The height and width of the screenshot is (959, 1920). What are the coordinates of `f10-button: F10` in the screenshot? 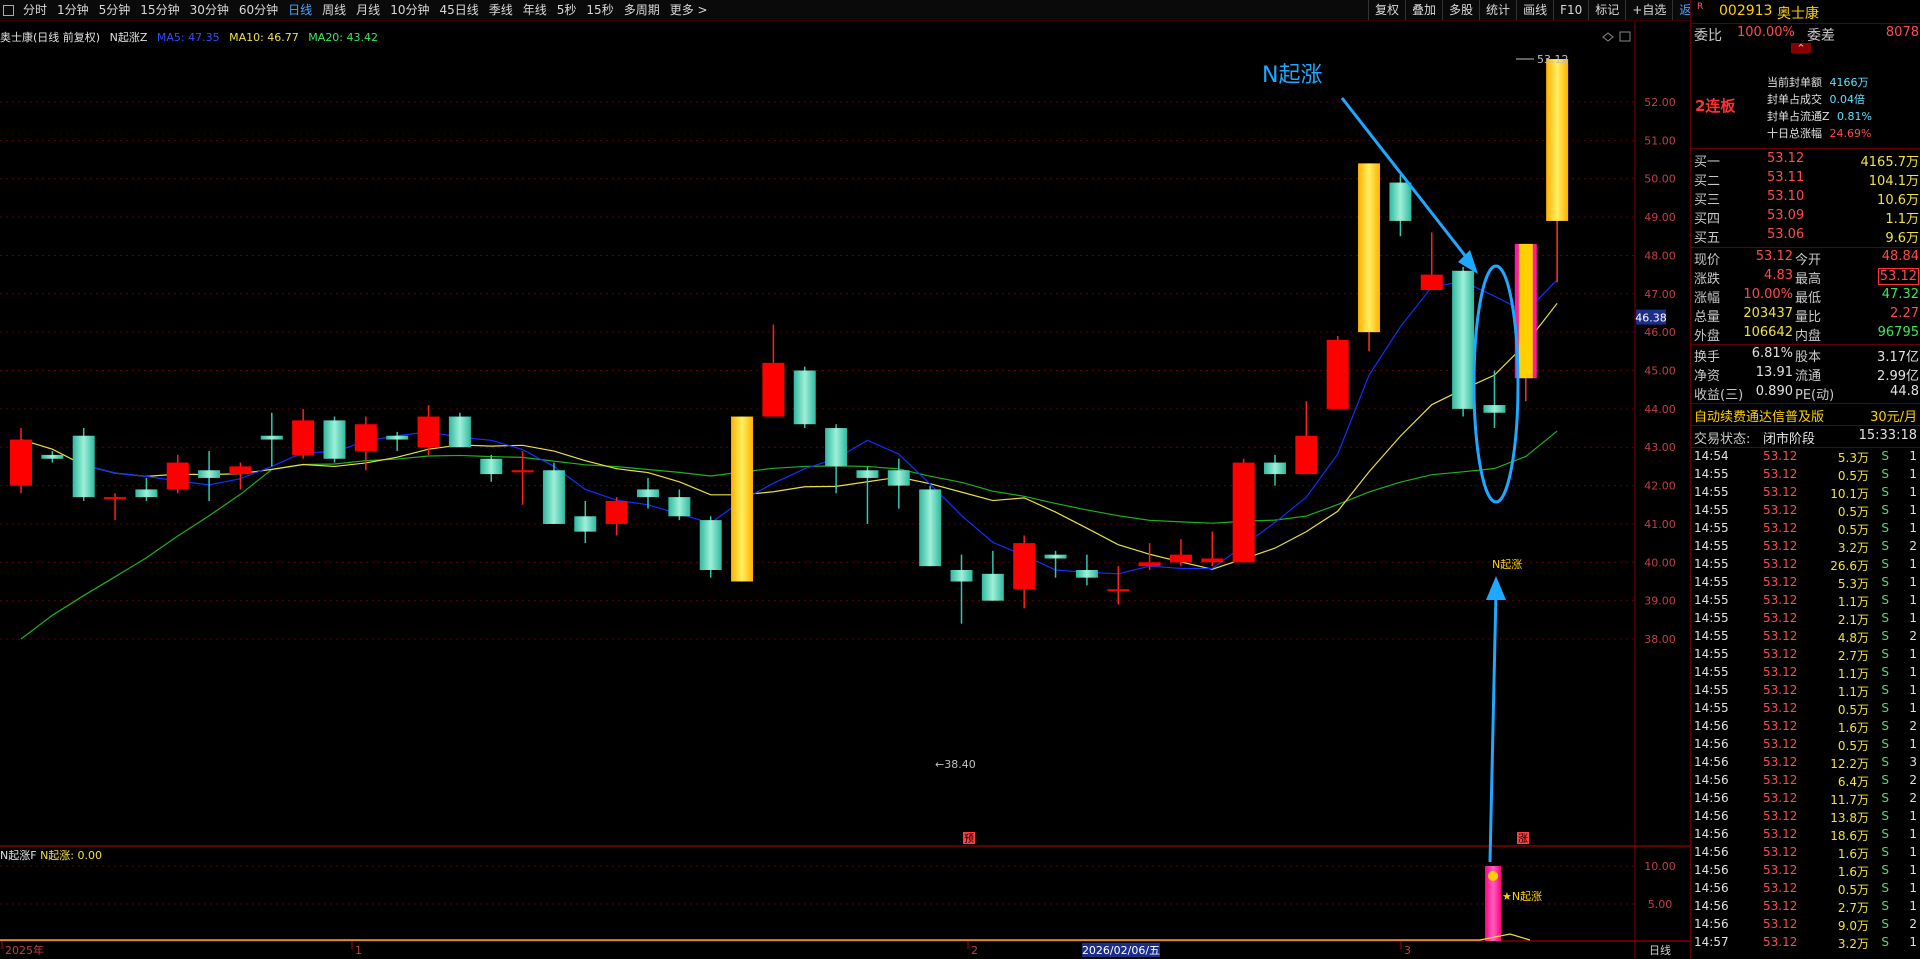 It's located at (1570, 10).